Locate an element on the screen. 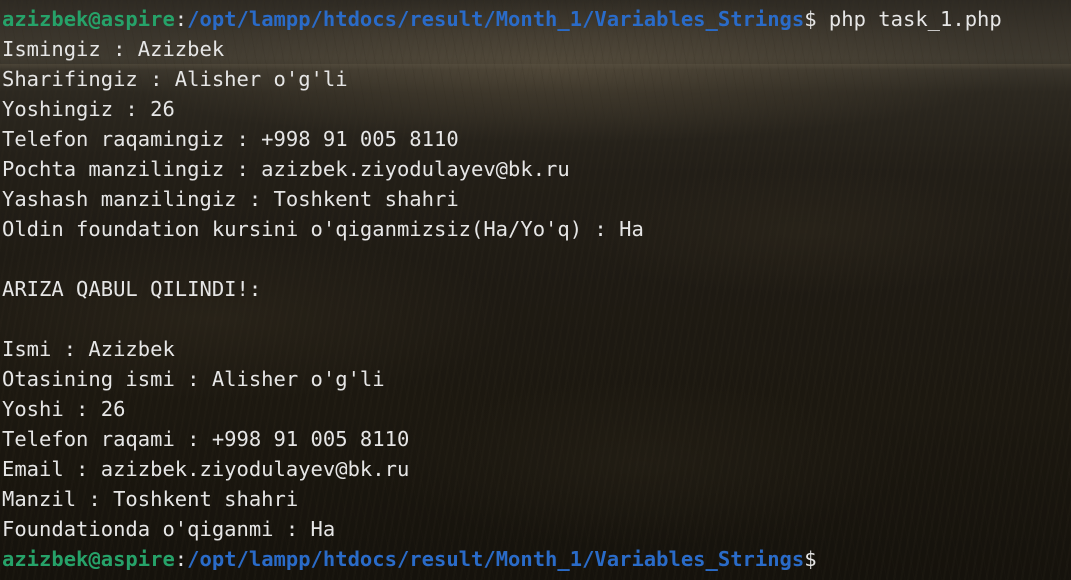 This screenshot has width=1071, height=580. output-line: Sharifingiz : Alisher o'g'li is located at coordinates (175, 79).